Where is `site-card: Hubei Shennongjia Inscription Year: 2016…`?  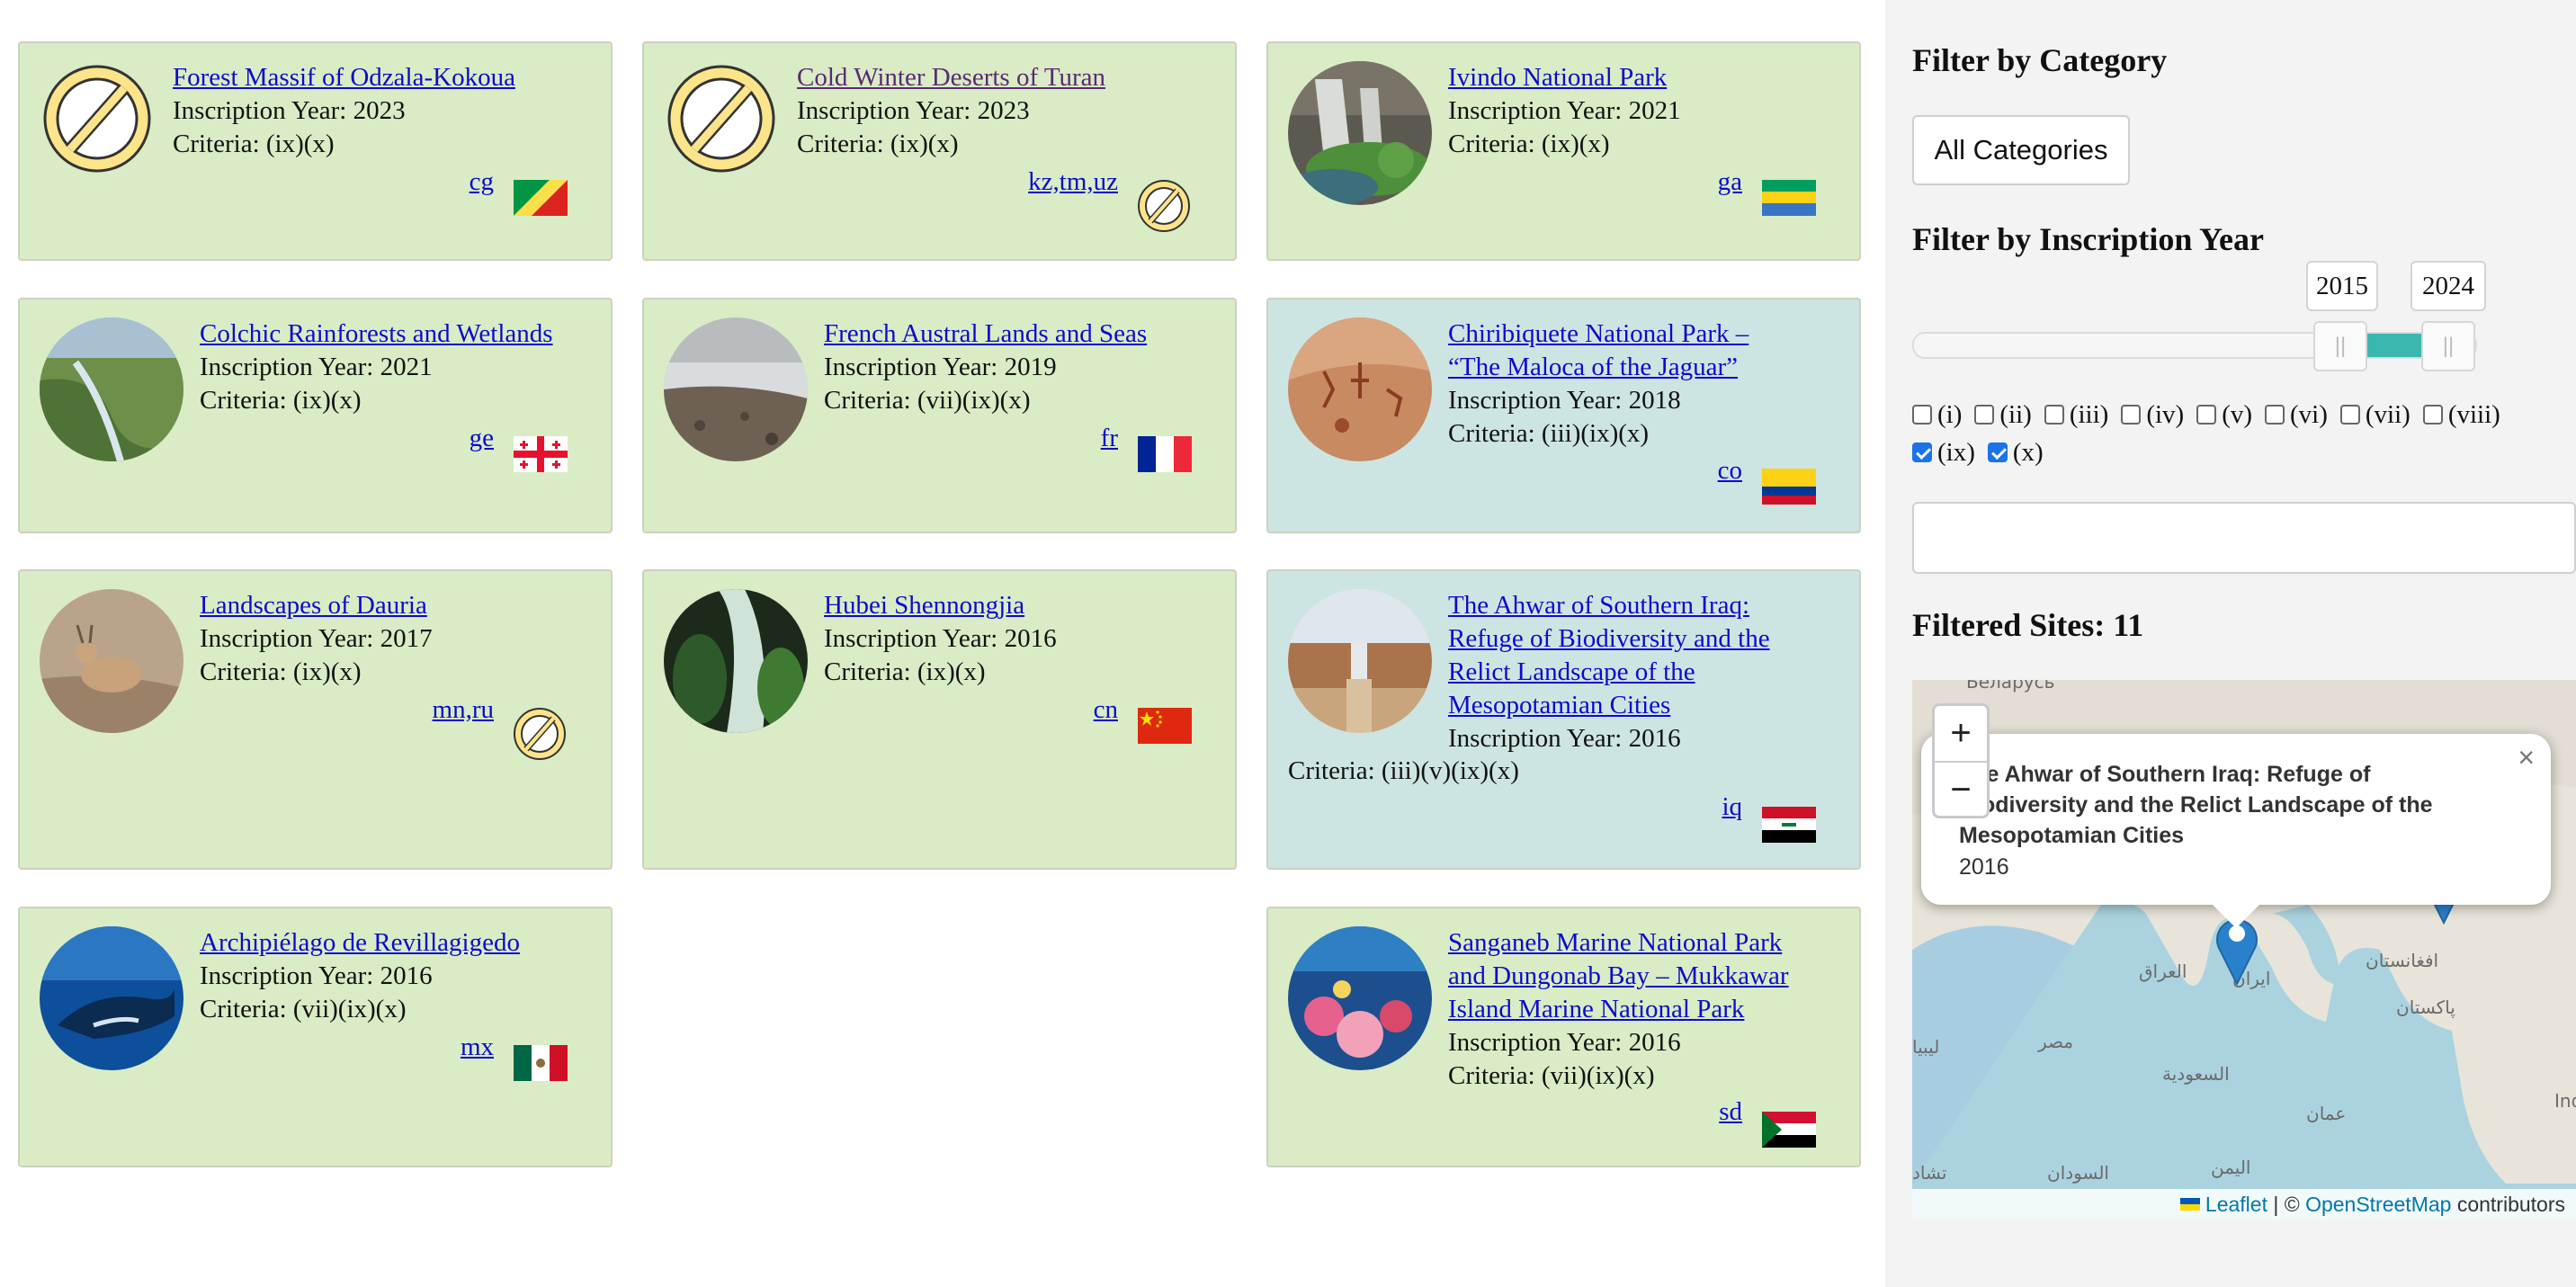
site-card: Hubei Shennongjia Inscription Year: 2016… is located at coordinates (939, 719).